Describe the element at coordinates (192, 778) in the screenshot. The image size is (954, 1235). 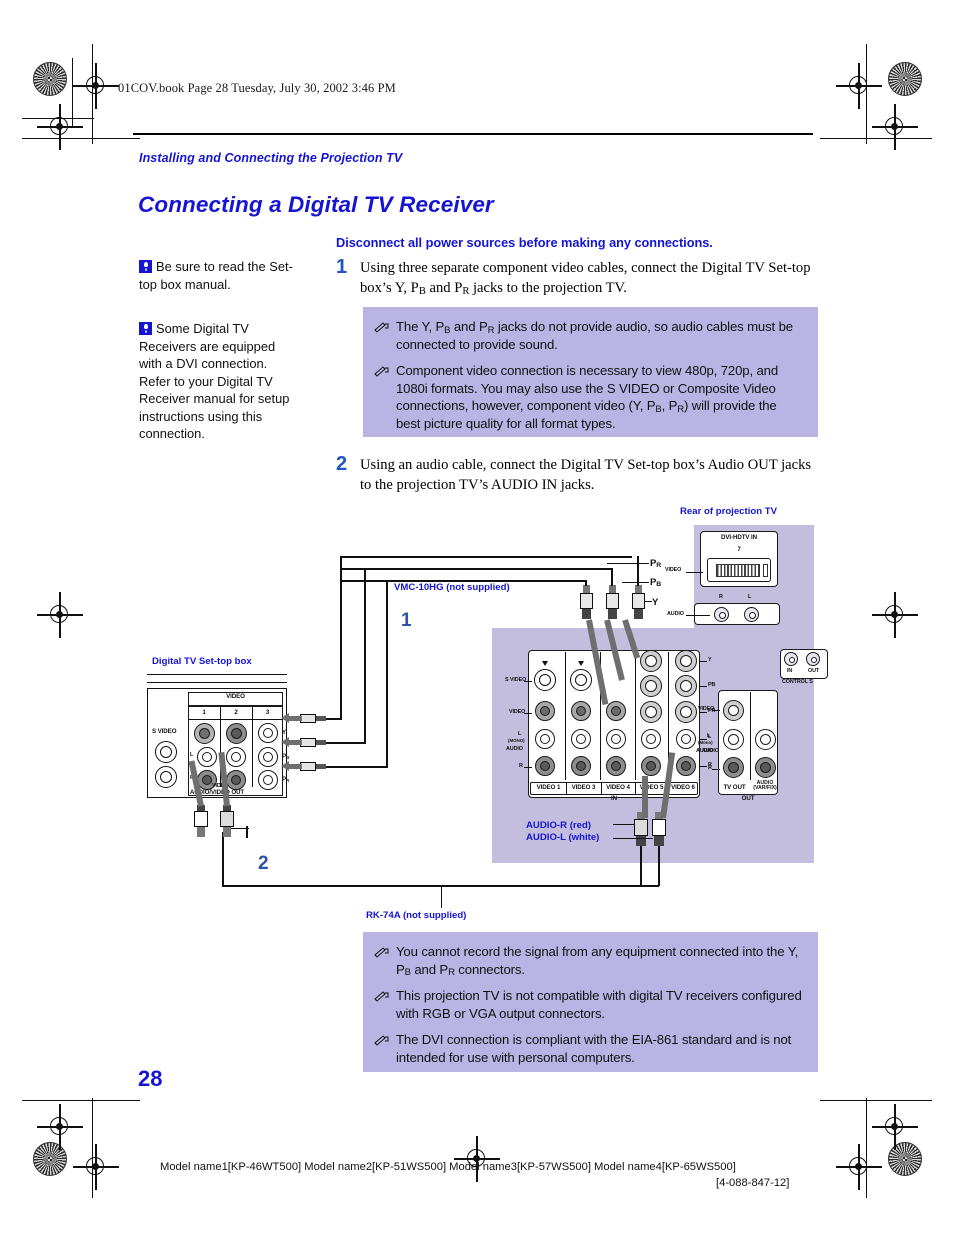
I see `stb-row-label-r: R` at that location.